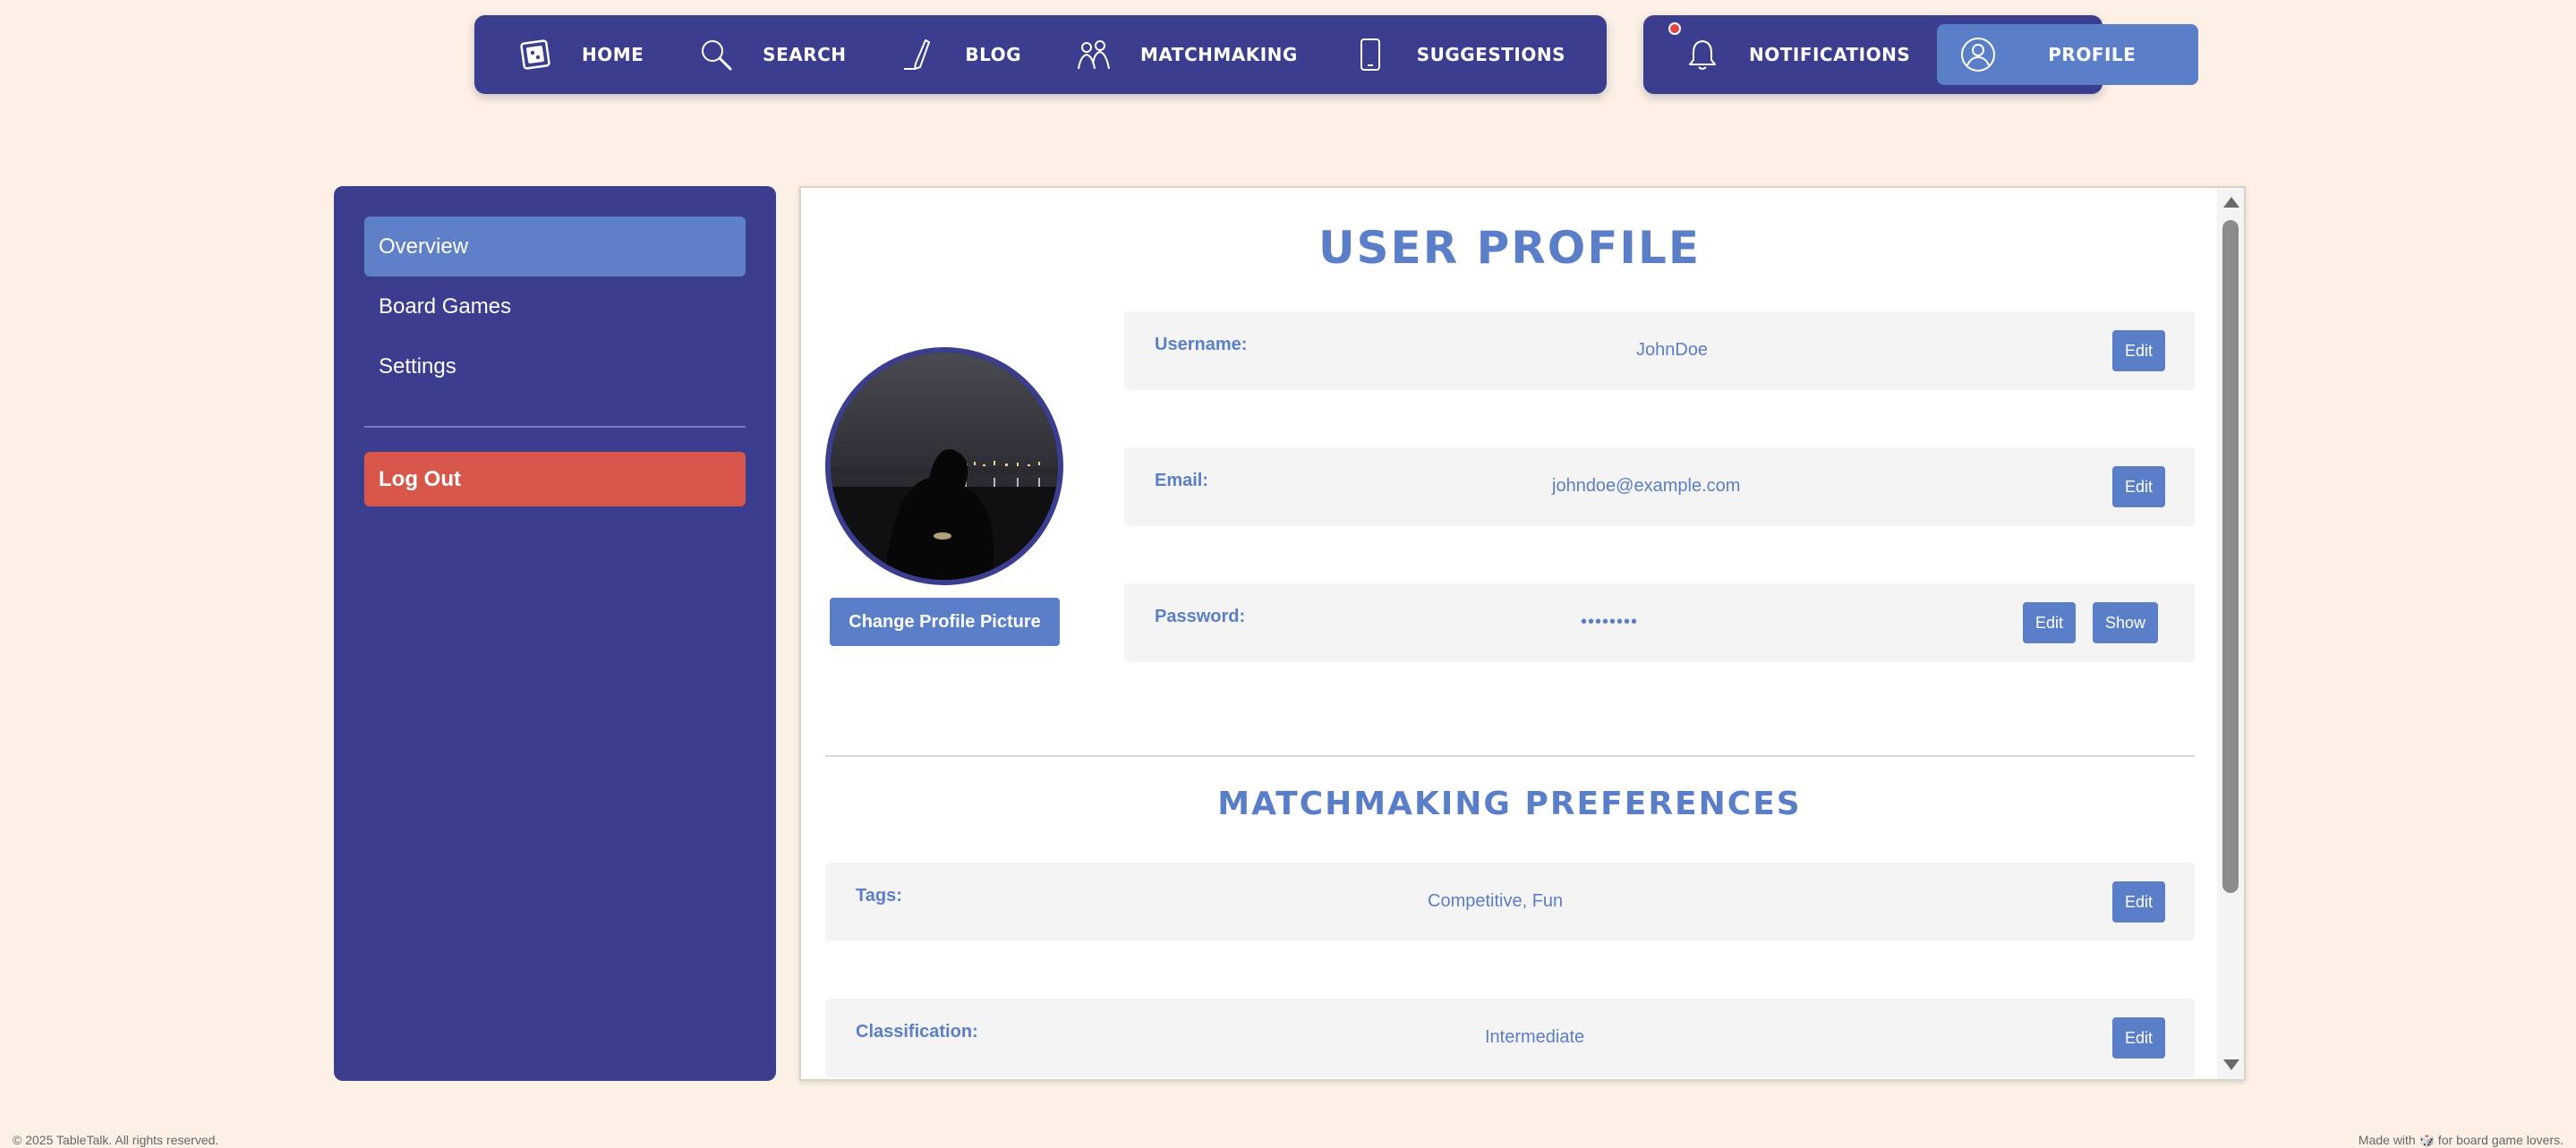  I want to click on sidebar-item-overview: Overview, so click(555, 246).